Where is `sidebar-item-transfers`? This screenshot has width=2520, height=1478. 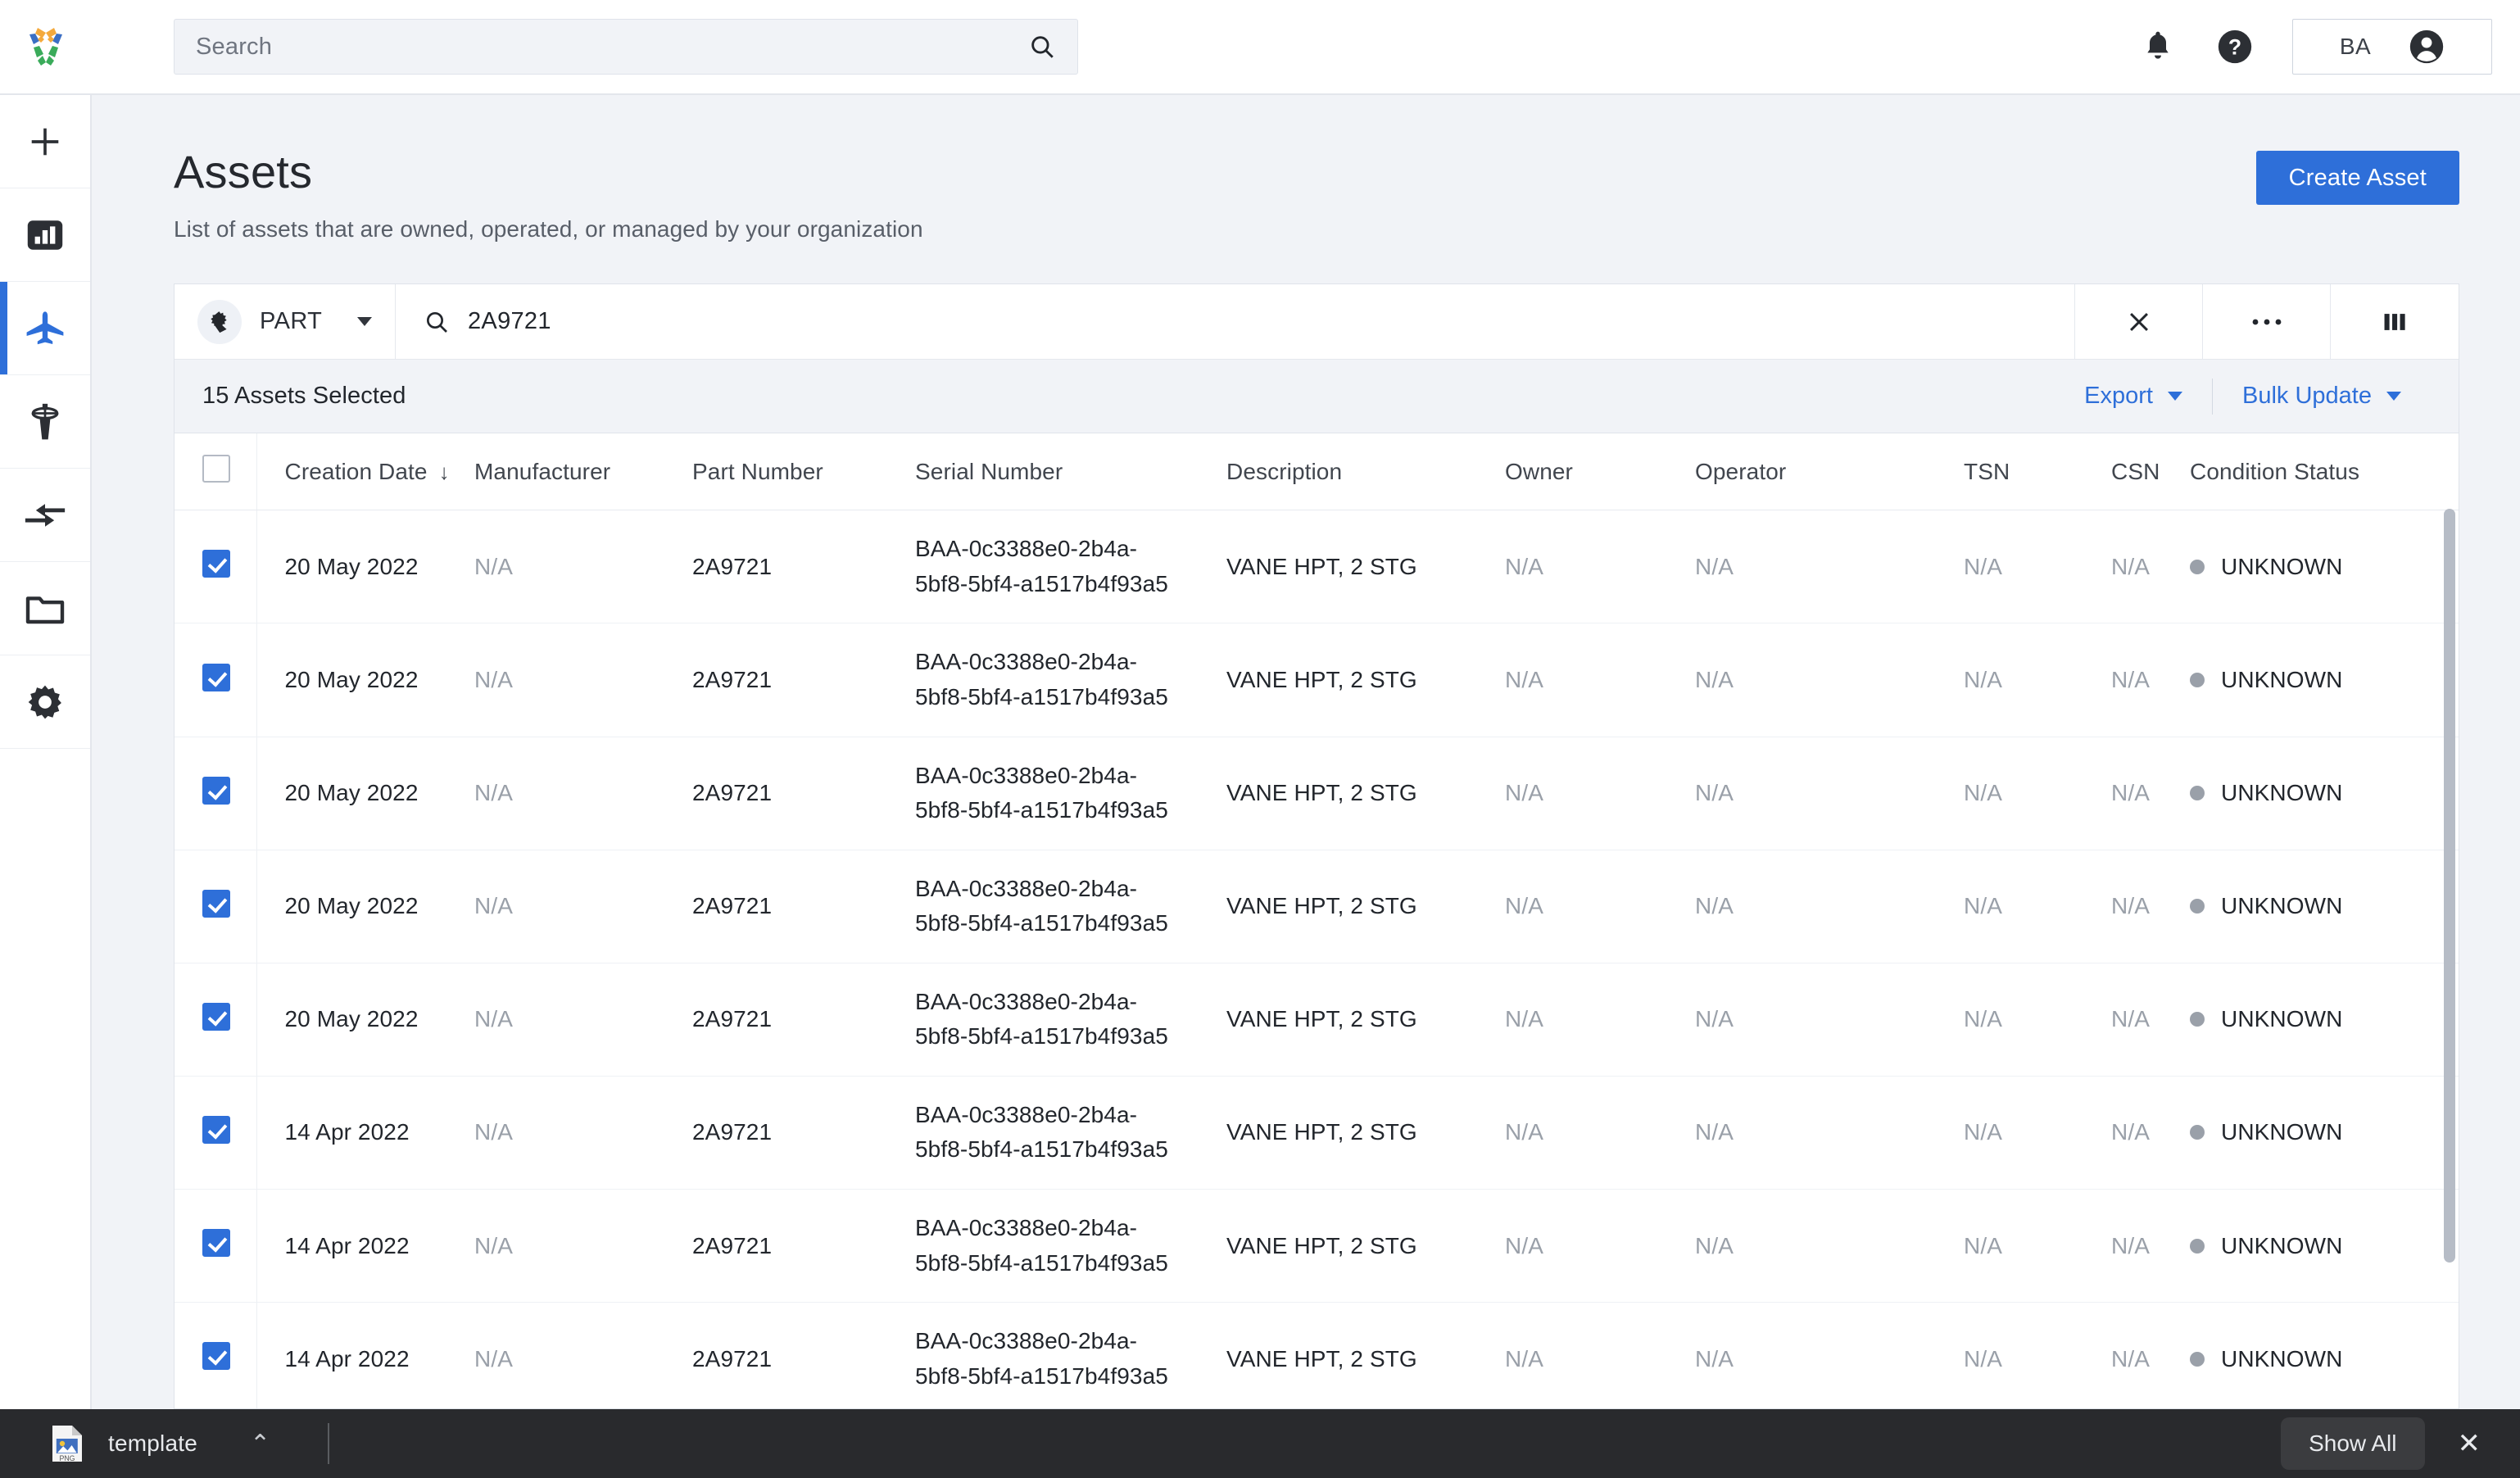
sidebar-item-transfers is located at coordinates (45, 515).